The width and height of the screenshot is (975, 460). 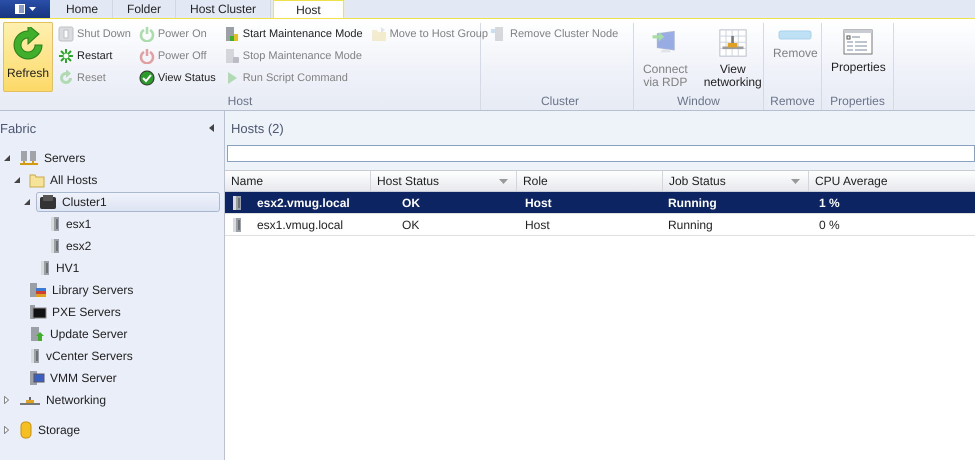 I want to click on storage-icon, so click(x=26, y=430).